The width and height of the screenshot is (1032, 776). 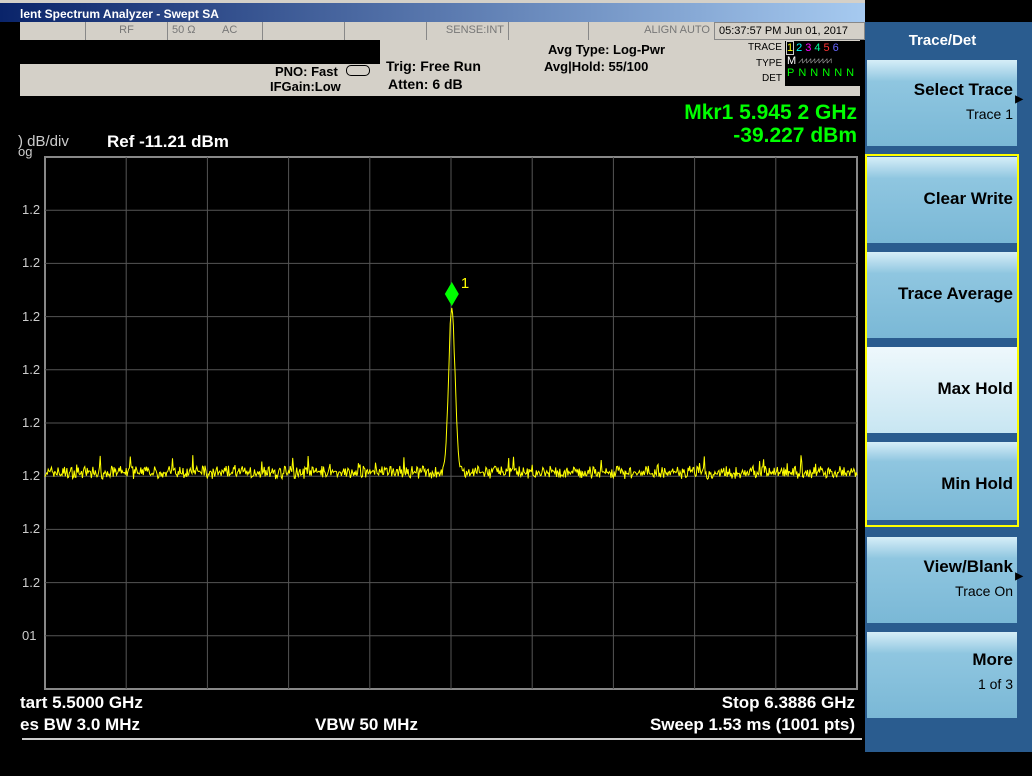 I want to click on max-hold-button: Max Hold, so click(x=942, y=391).